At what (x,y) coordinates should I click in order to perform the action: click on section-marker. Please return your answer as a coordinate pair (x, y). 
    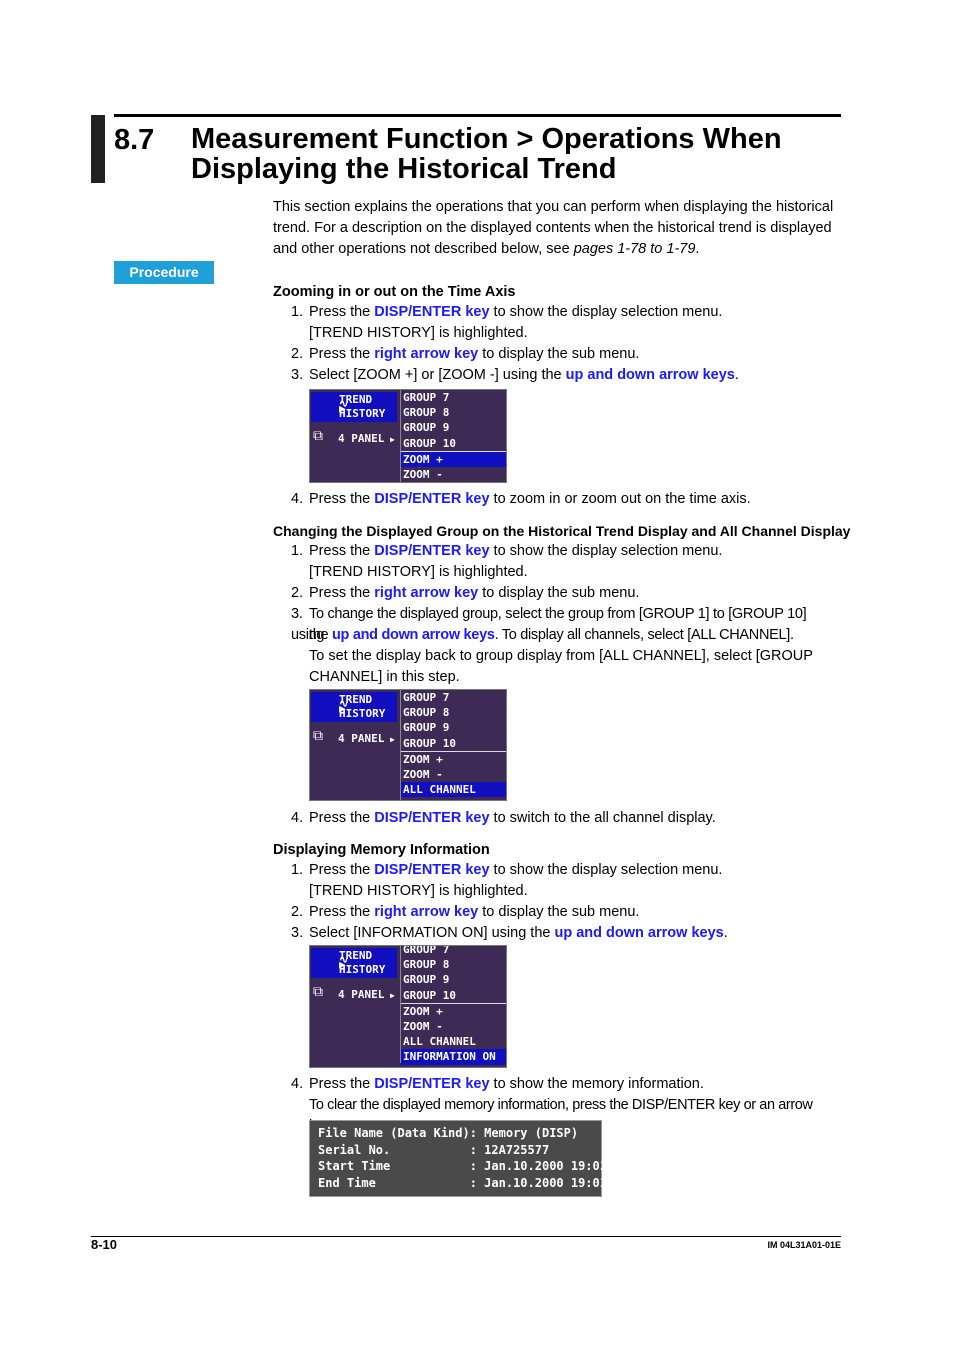
    Looking at the image, I should click on (98, 149).